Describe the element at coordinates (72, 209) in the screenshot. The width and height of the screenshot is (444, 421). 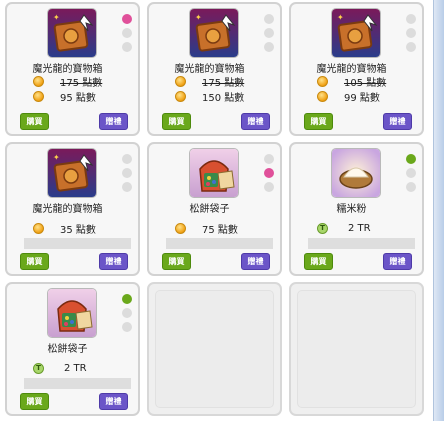
I see `item-card: ✦ 魔光龍的寶物箱 35 點數 購買 贈禮` at that location.